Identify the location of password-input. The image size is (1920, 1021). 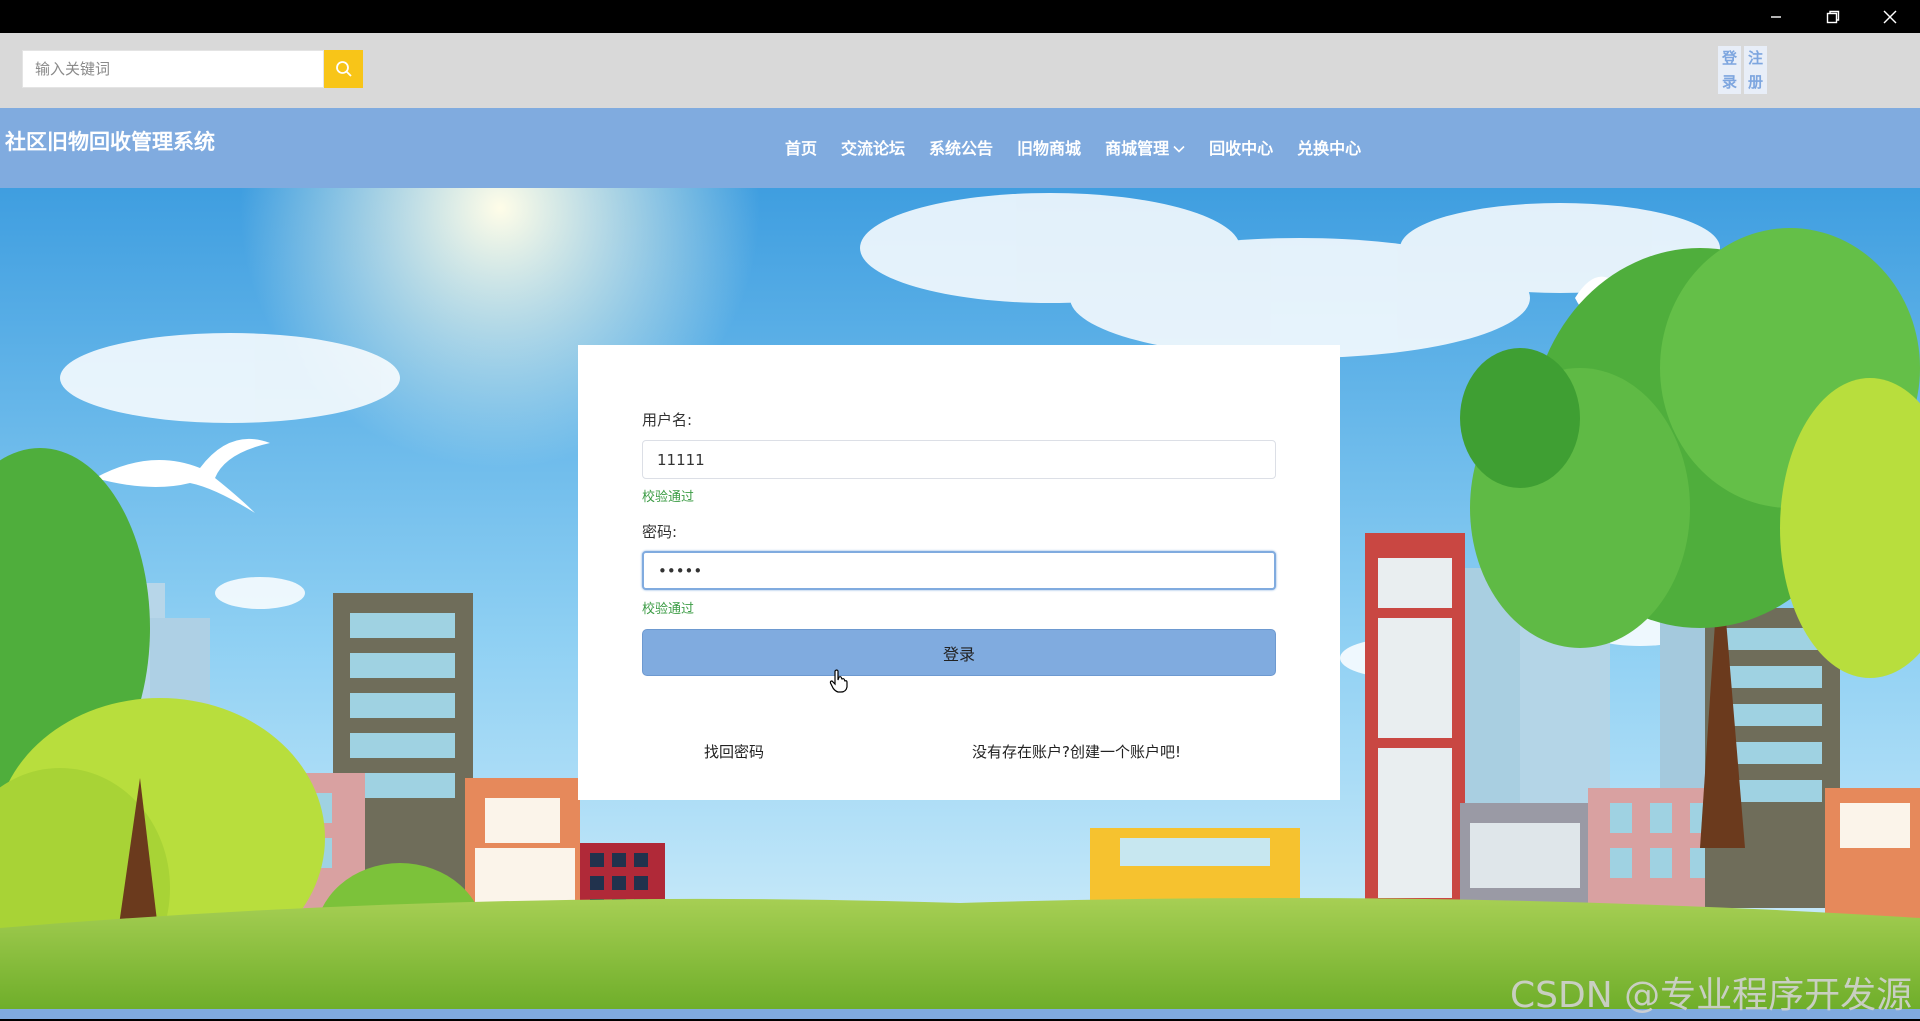
(959, 570).